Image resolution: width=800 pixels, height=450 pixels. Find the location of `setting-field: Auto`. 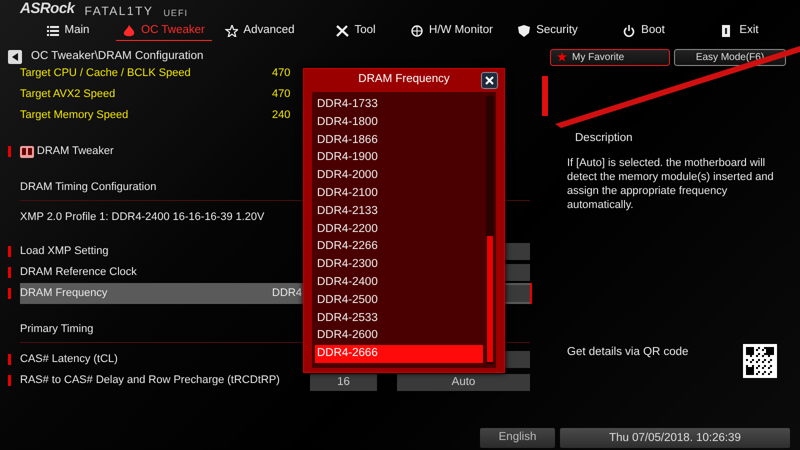

setting-field: Auto is located at coordinates (463, 382).